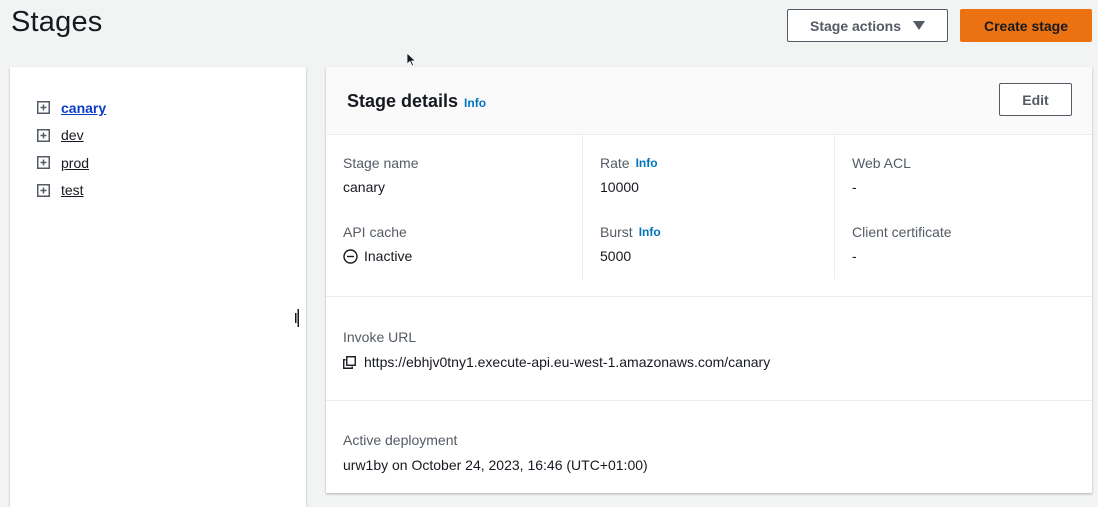  I want to click on tree-link-test: test, so click(72, 190).